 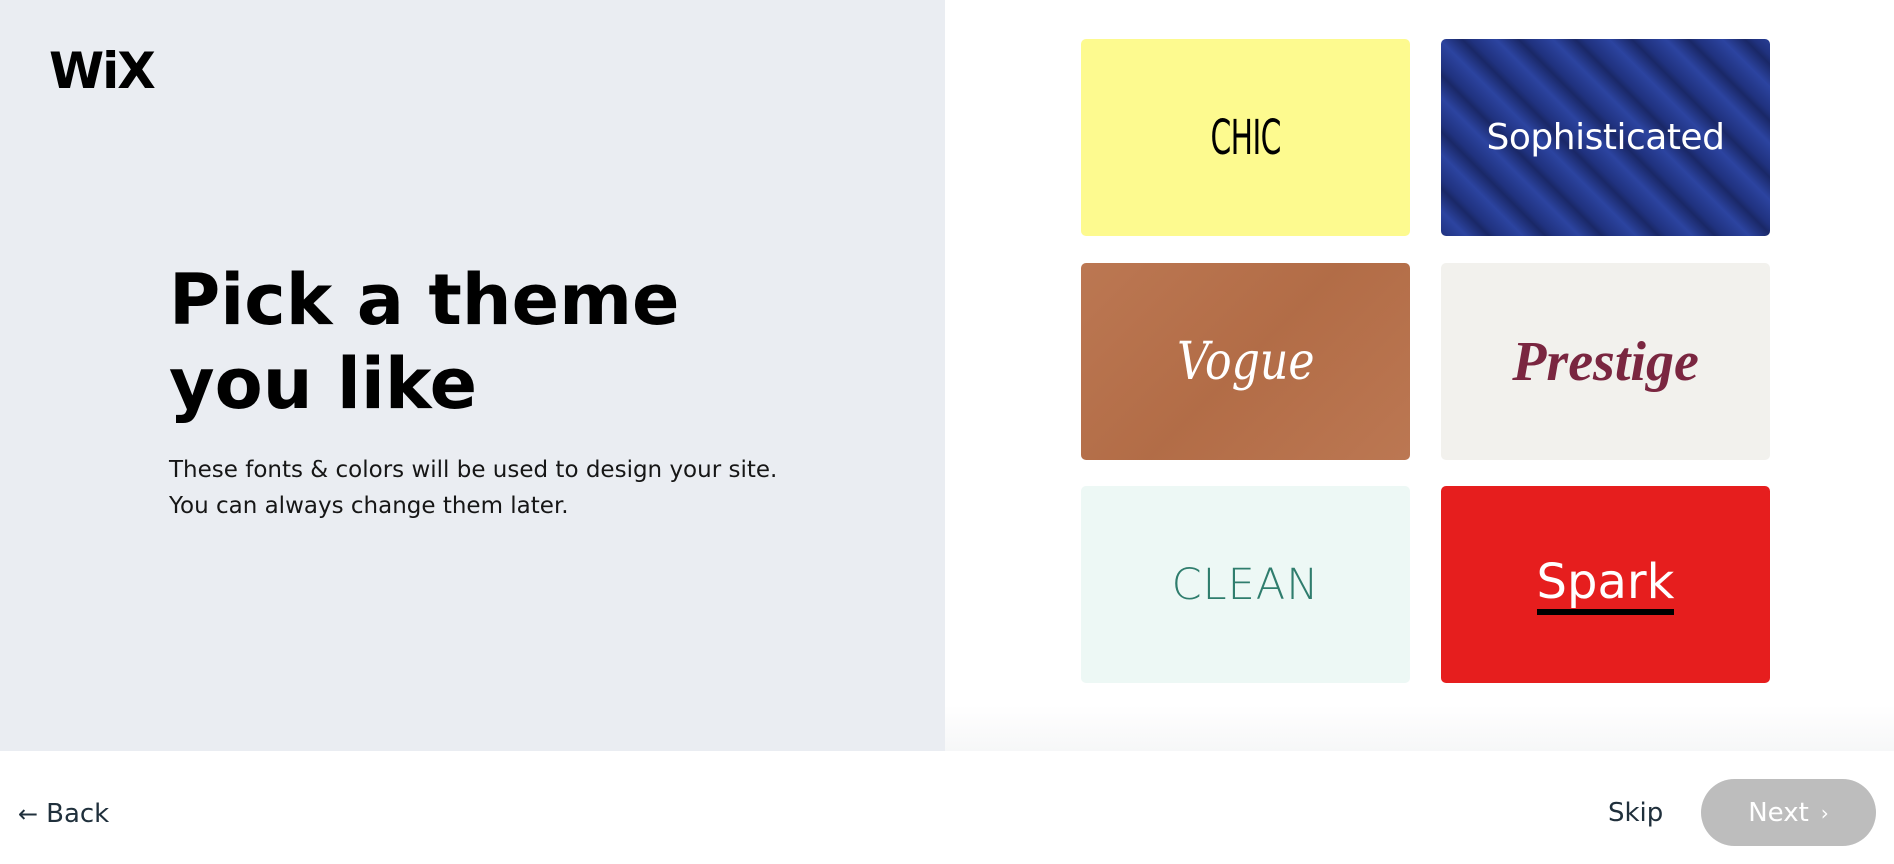 I want to click on theme-card-clean: CLEAN, so click(x=1245, y=584).